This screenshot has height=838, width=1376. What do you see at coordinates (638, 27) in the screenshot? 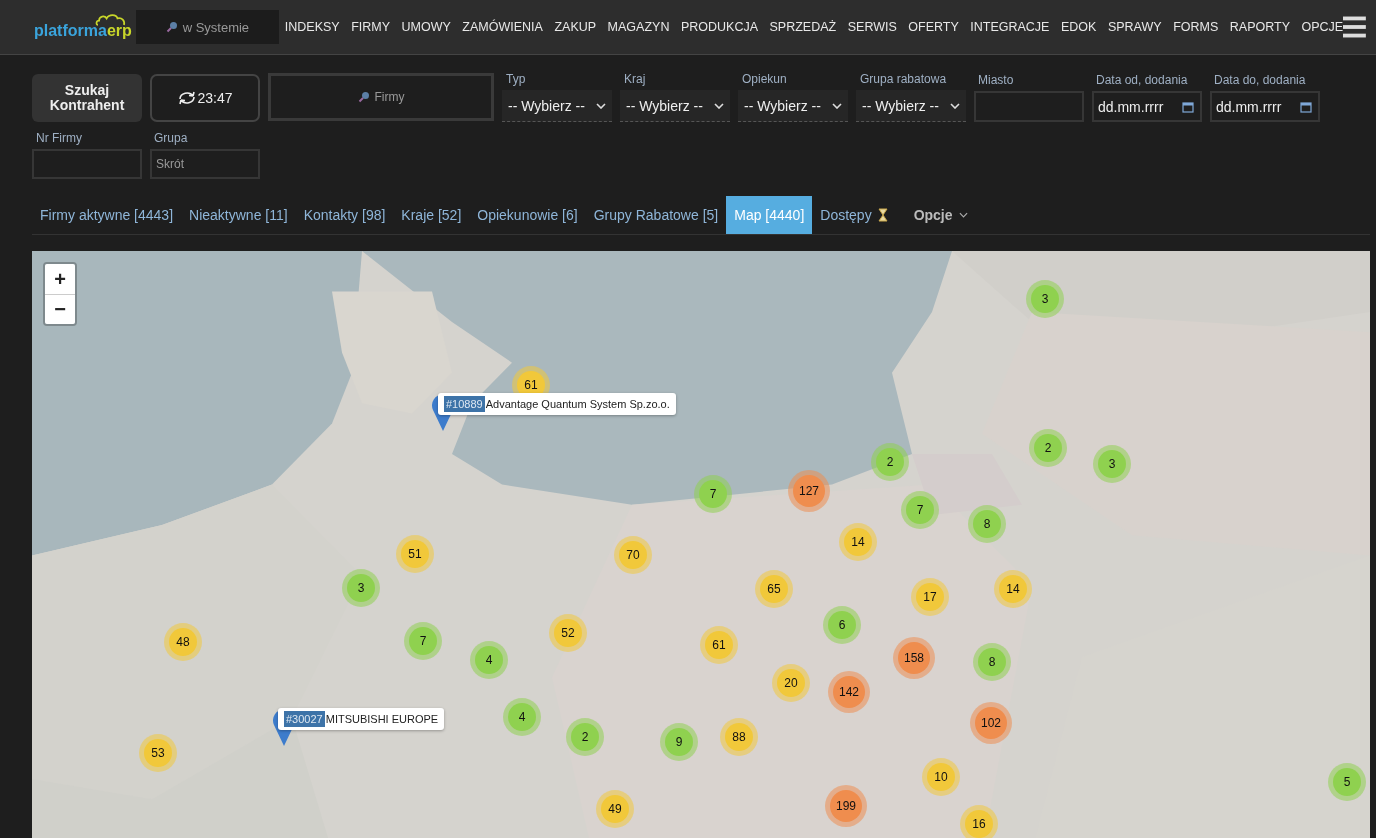
I see `nav-menu-item: MAGAZYN` at bounding box center [638, 27].